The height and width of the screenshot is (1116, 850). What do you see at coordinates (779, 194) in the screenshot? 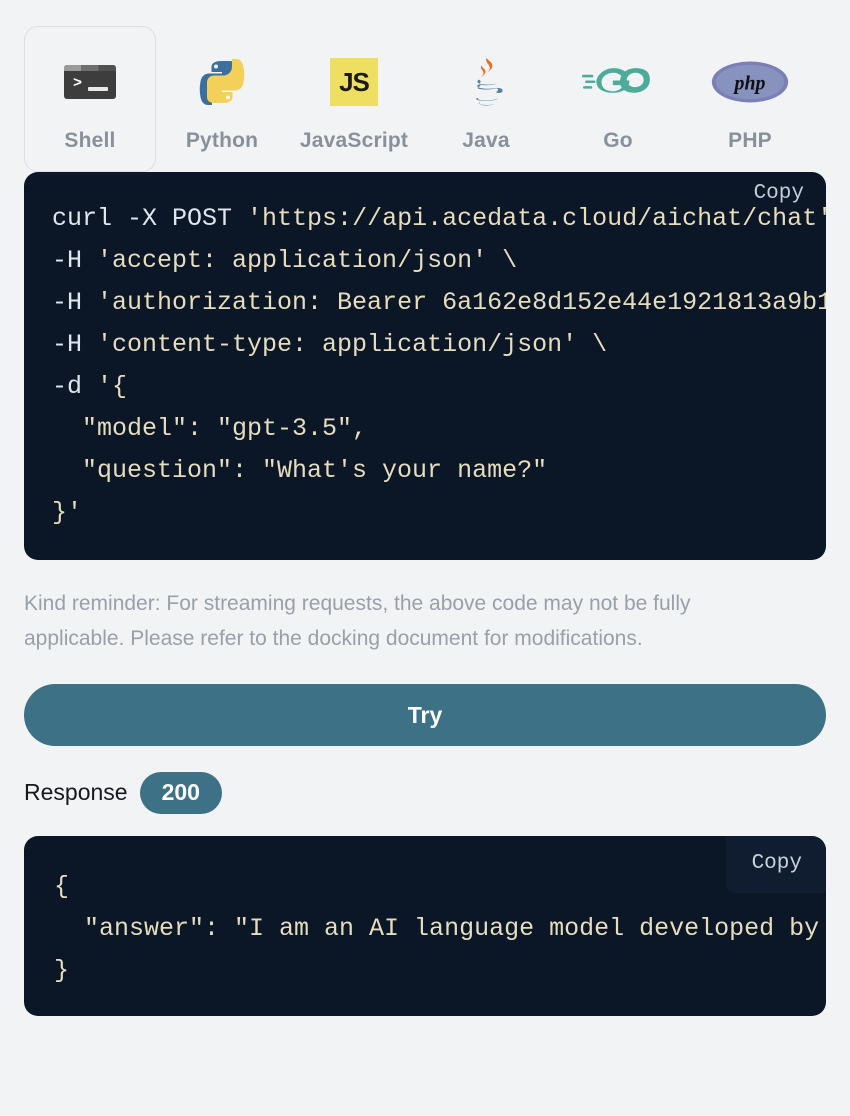
I see `copy-request-button: Copy` at bounding box center [779, 194].